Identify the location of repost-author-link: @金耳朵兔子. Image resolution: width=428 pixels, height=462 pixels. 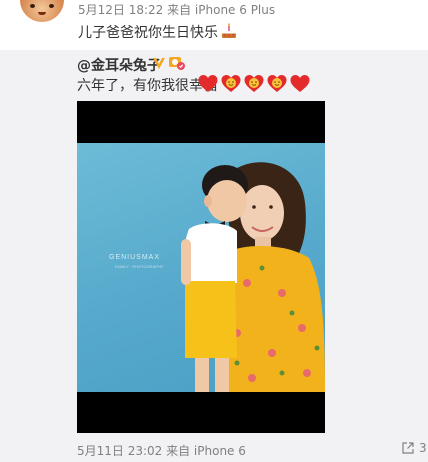
(119, 65).